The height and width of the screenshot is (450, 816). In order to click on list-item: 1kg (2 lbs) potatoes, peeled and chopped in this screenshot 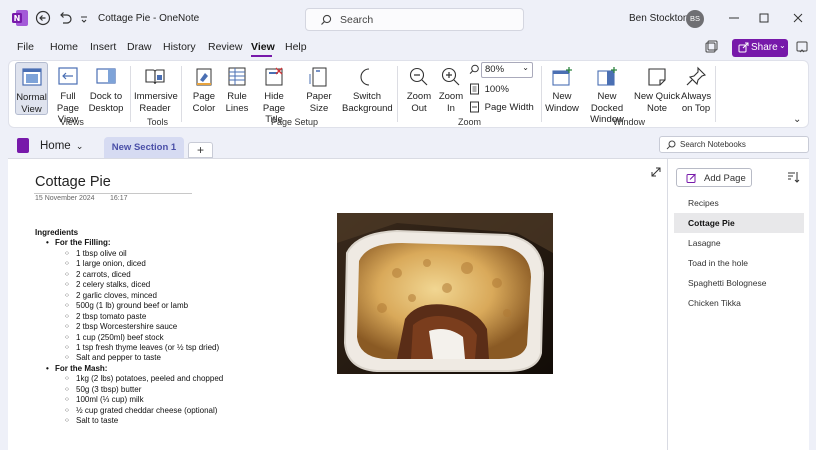, I will do `click(165, 379)`.